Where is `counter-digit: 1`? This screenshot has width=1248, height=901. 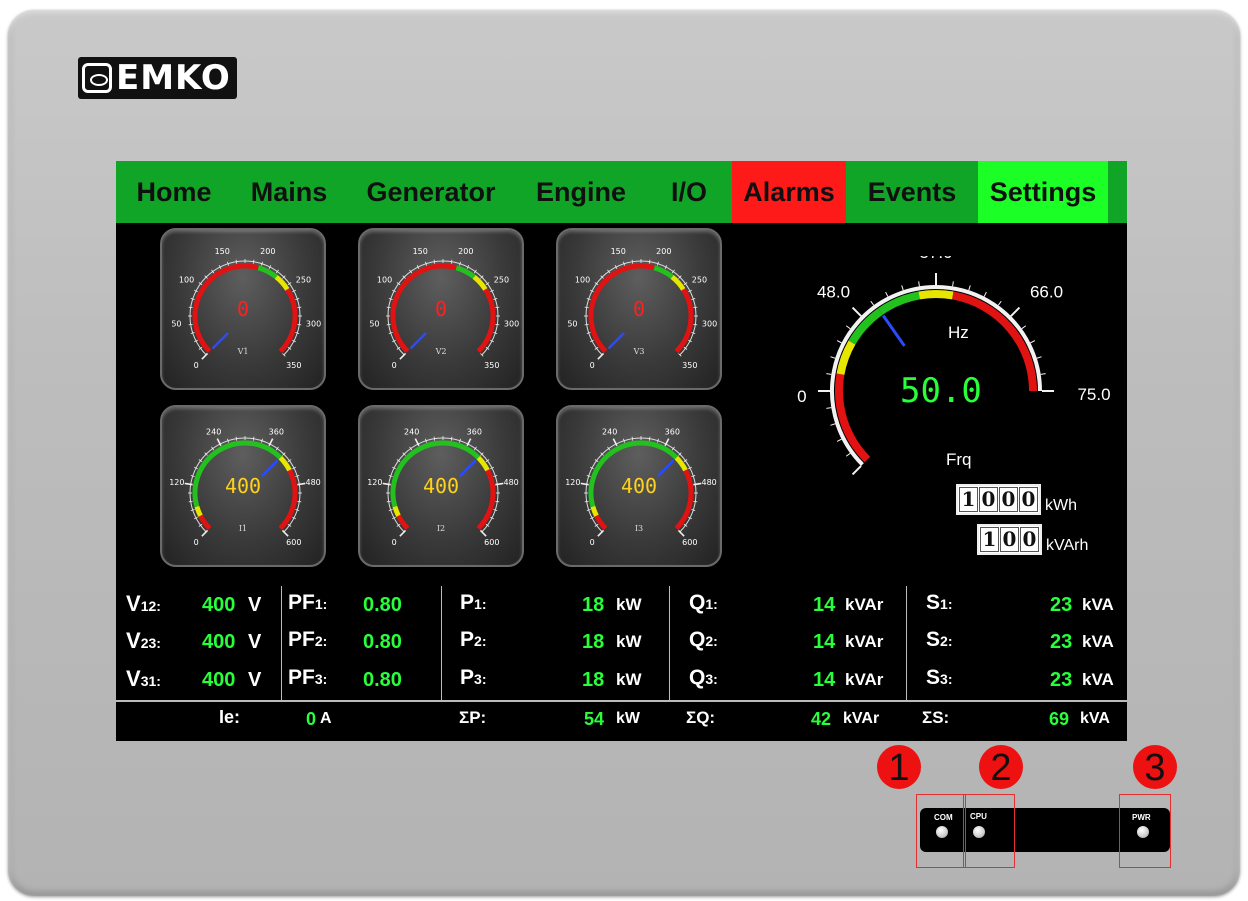
counter-digit: 1 is located at coordinates (968, 499).